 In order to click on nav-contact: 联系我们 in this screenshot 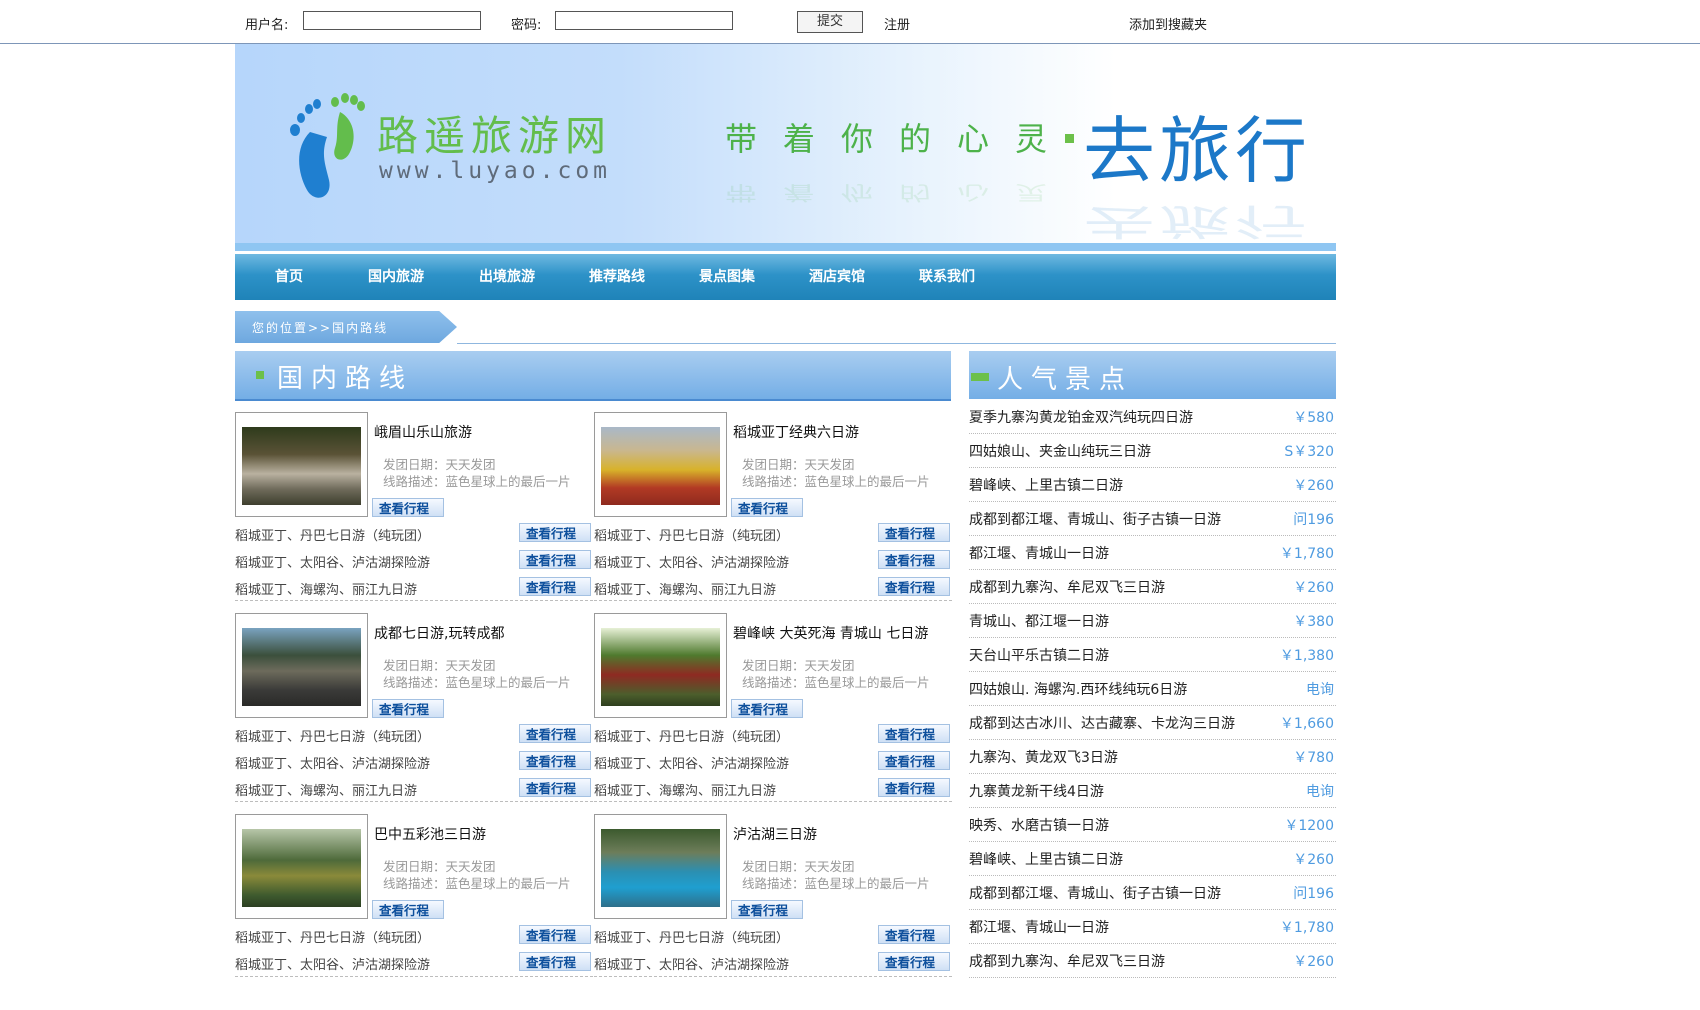, I will do `click(947, 277)`.